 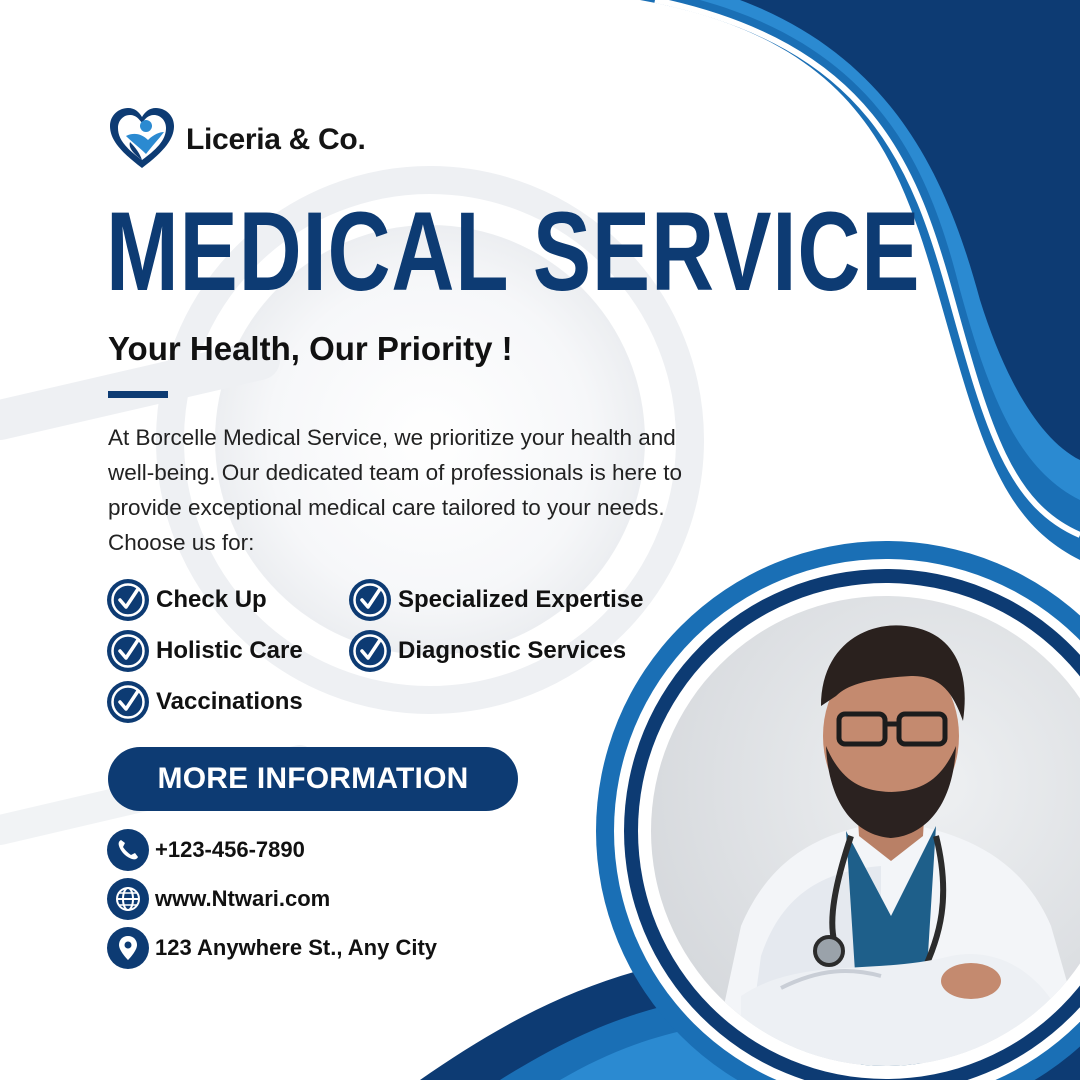 I want to click on service-item: Check Up, so click(x=186, y=600).